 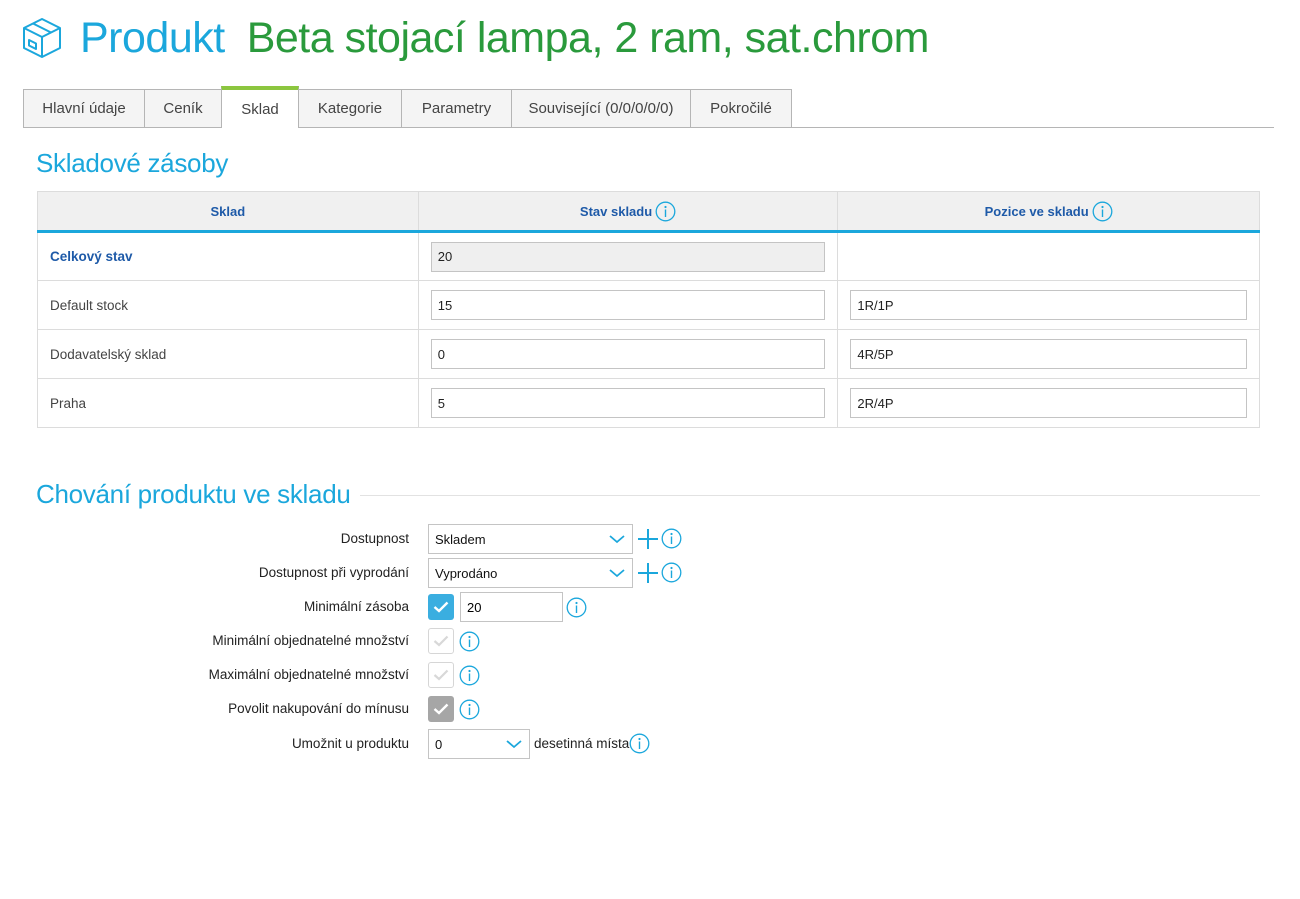 I want to click on allow-negative-checkbox, so click(x=441, y=709).